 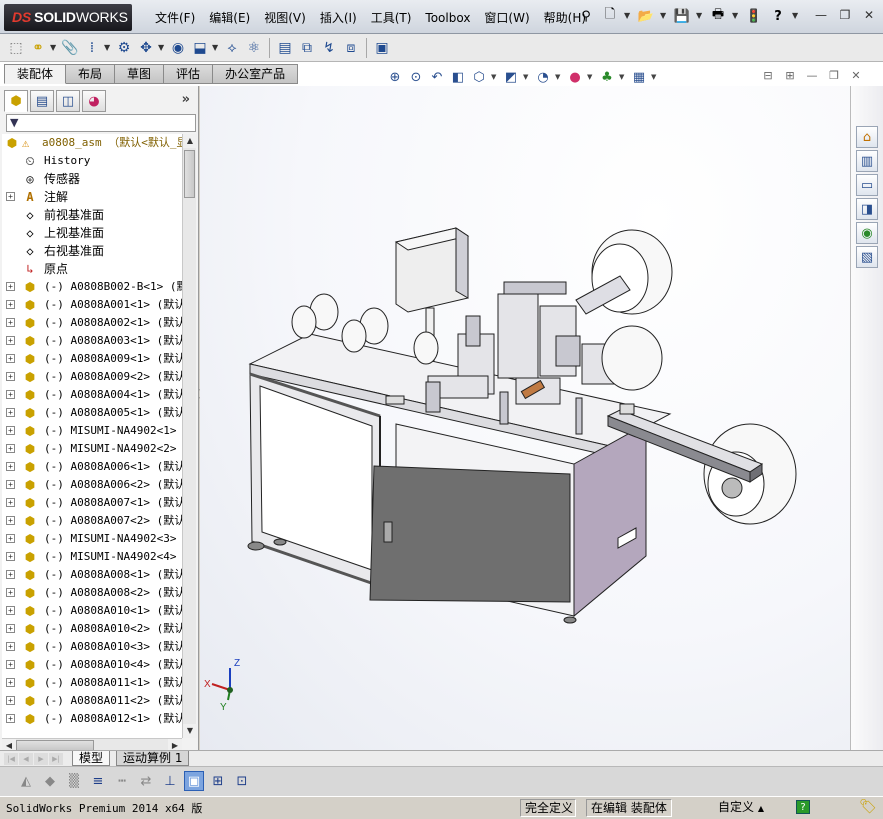 I want to click on apply-scene-icon: ♣, so click(x=607, y=77).